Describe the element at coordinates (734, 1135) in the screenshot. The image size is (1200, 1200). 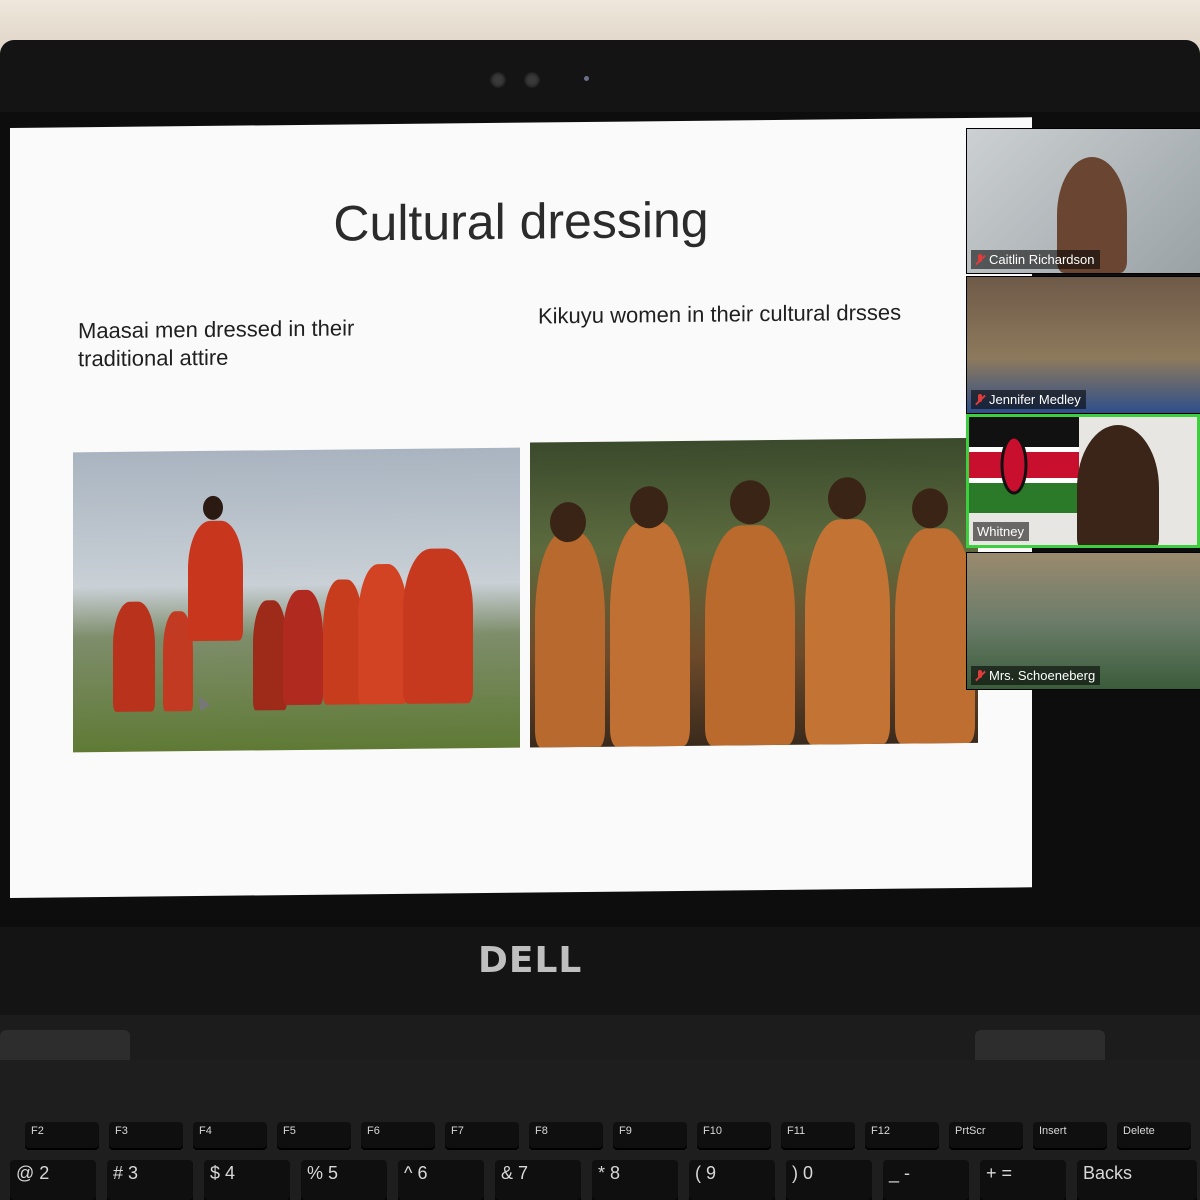
I see `key-f10: F10` at that location.